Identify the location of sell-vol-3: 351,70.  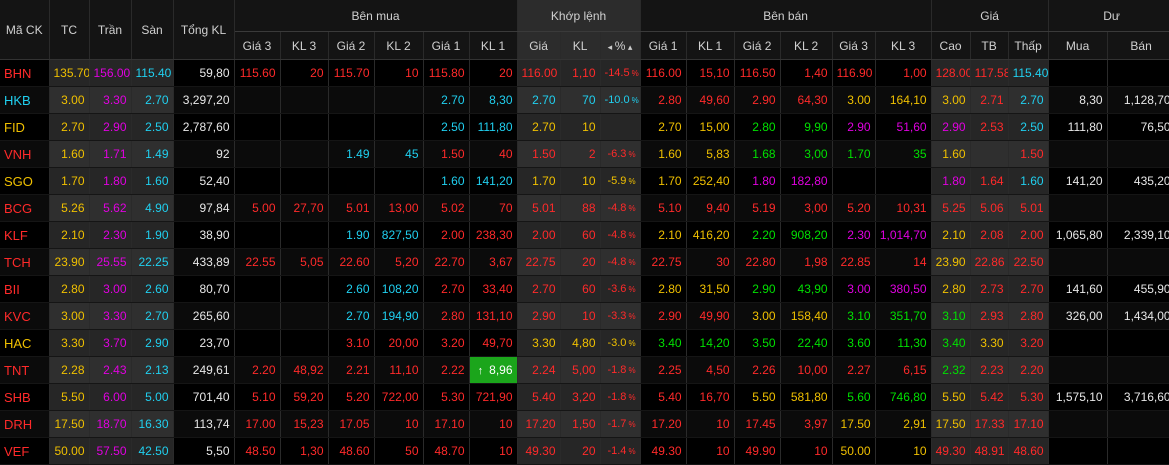
(903, 316).